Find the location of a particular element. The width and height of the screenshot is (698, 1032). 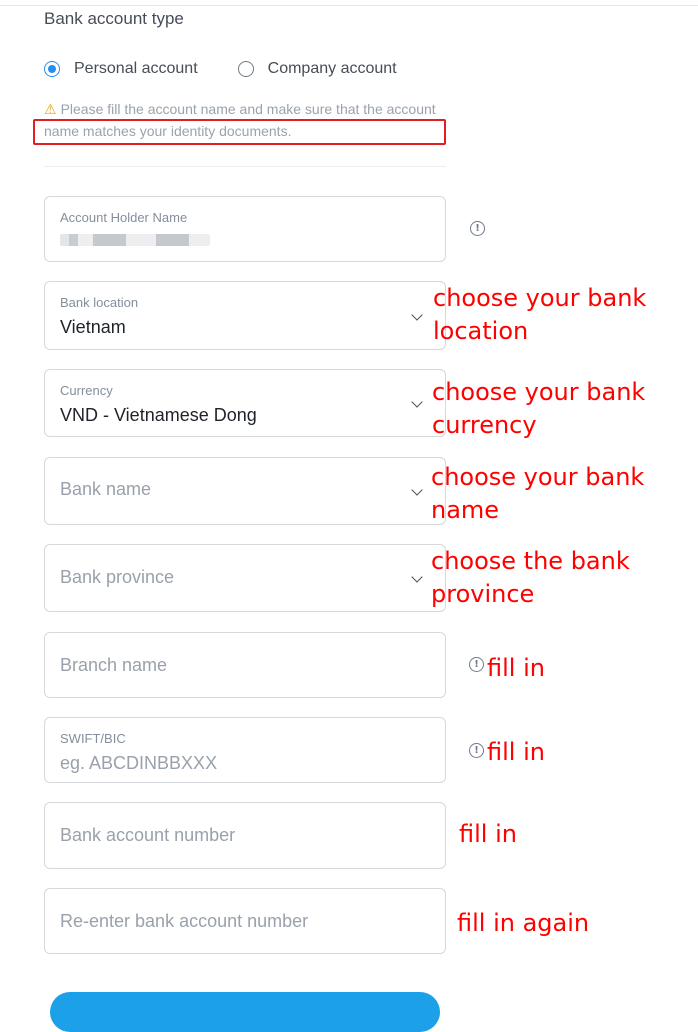

branch-name-placeholder: Branch name is located at coordinates (114, 665).